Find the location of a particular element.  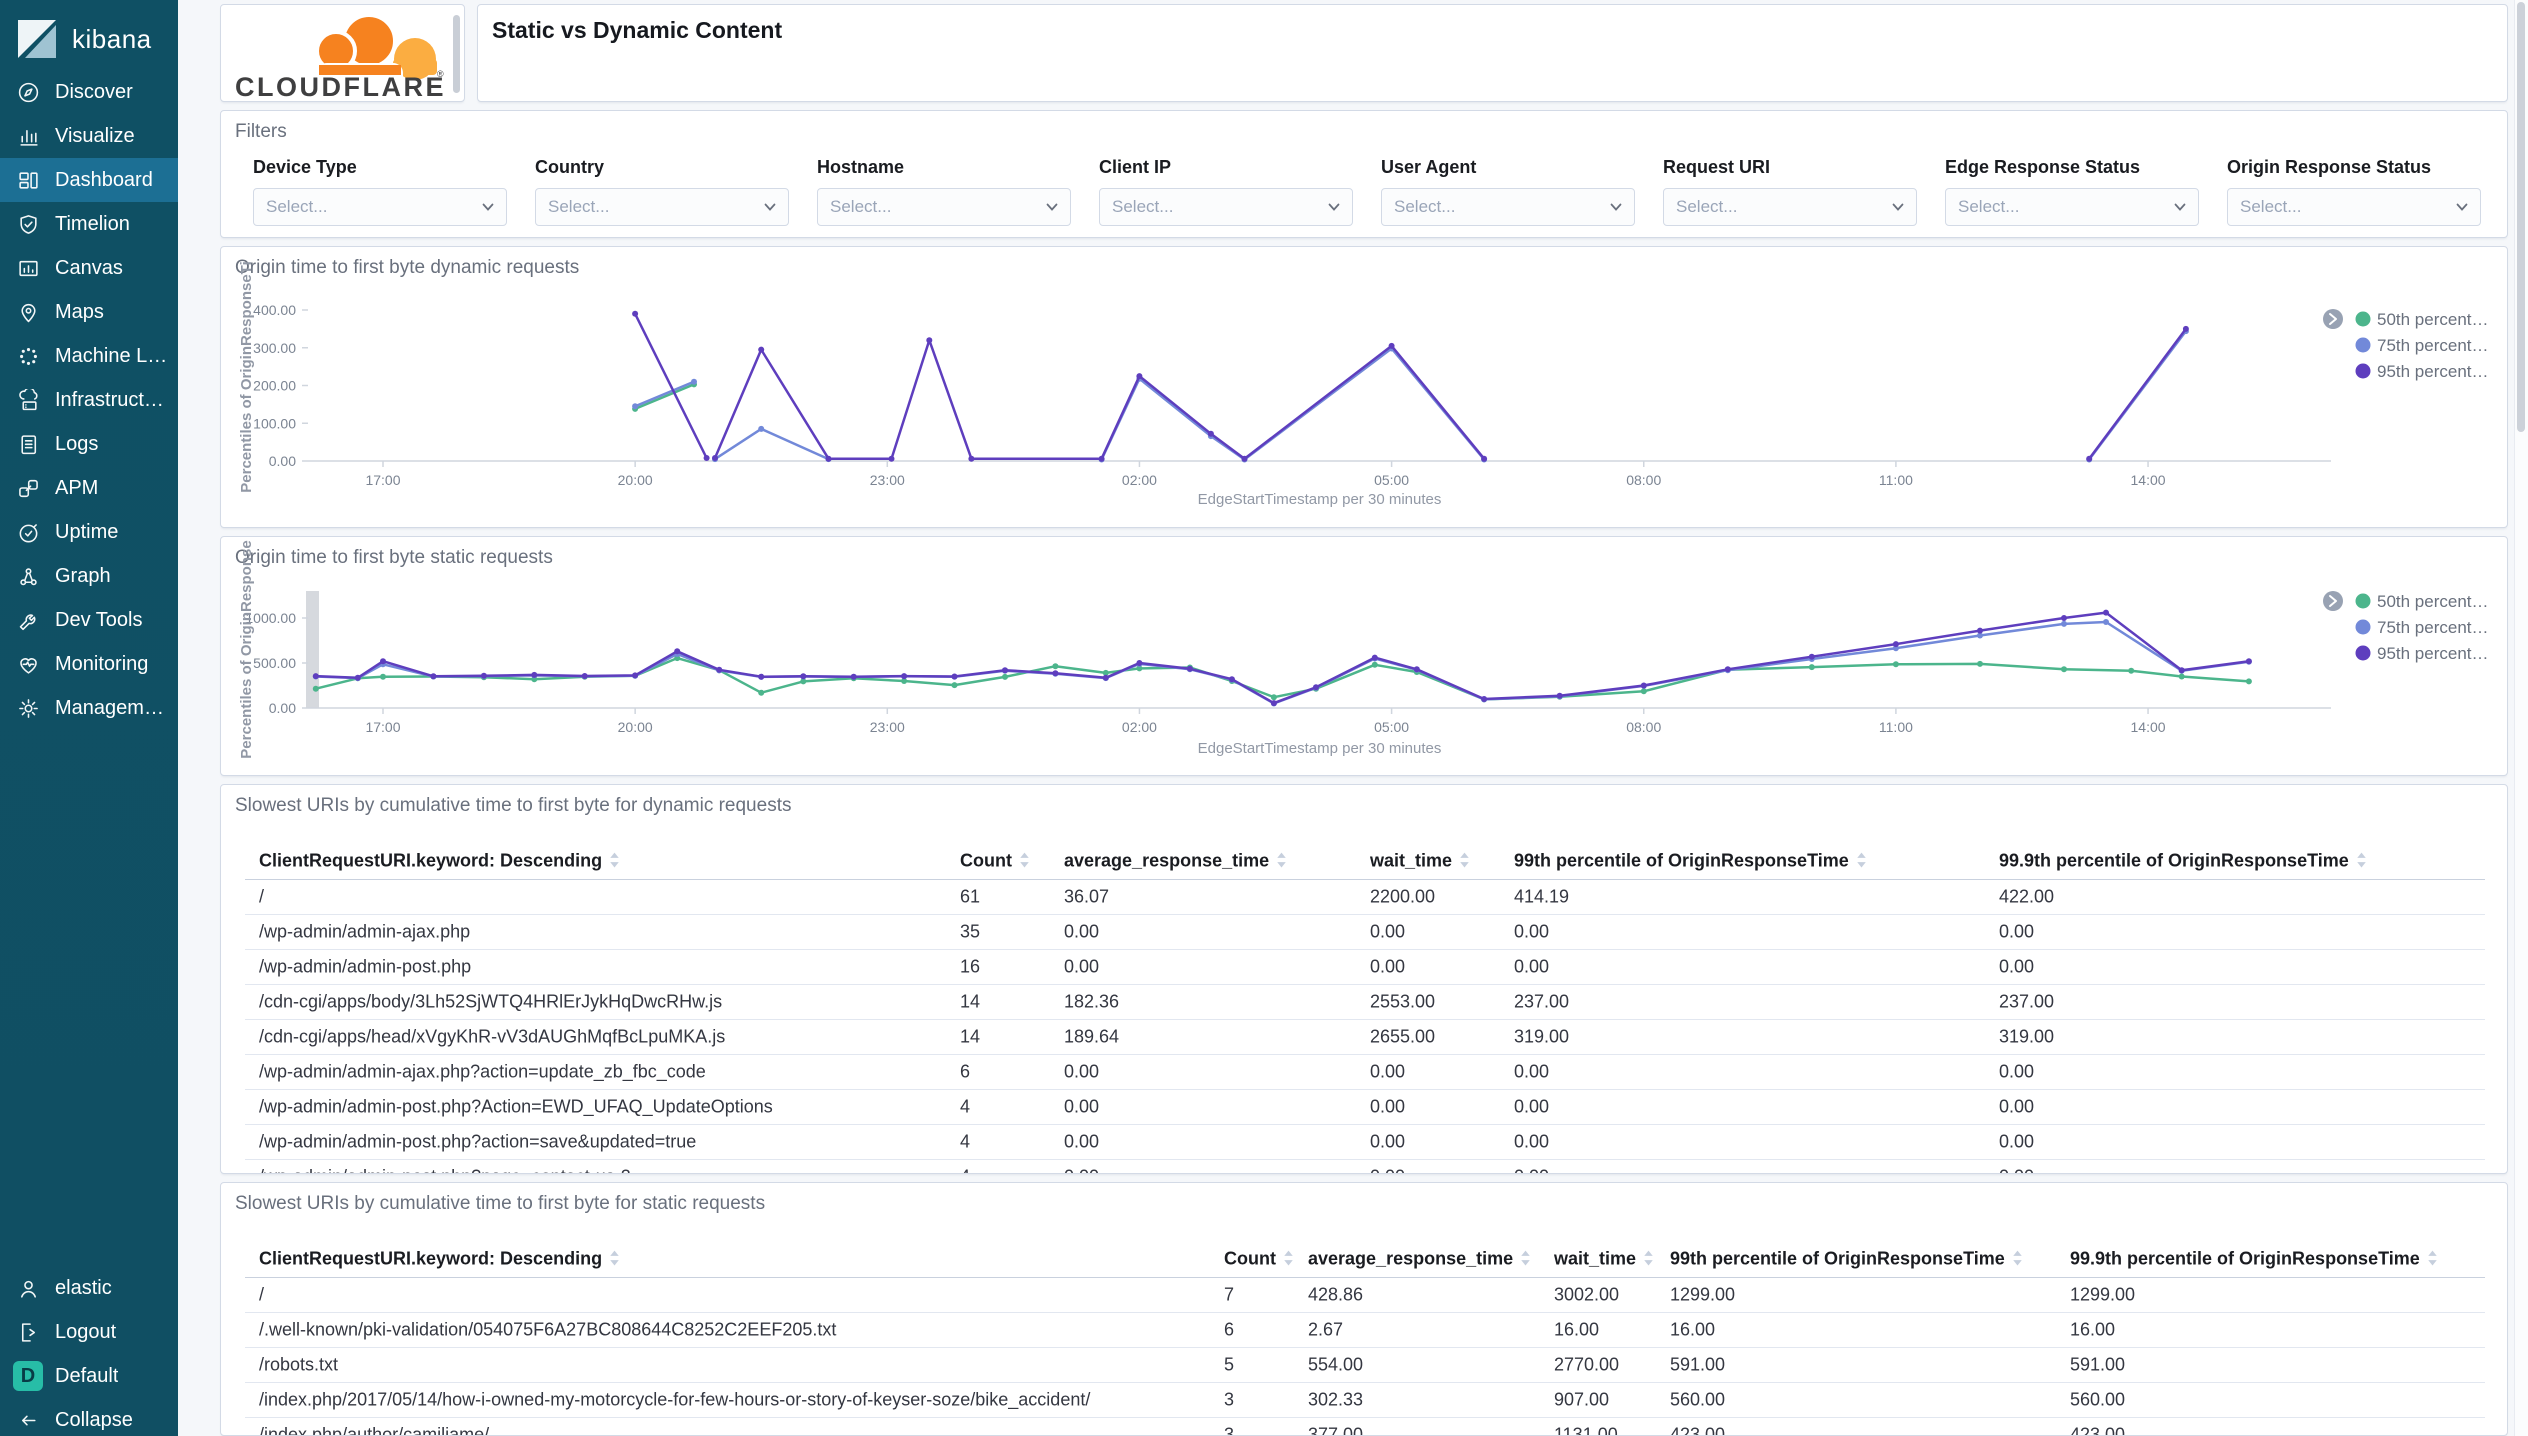

sidebar-item-uptime: Uptime is located at coordinates (89, 532).